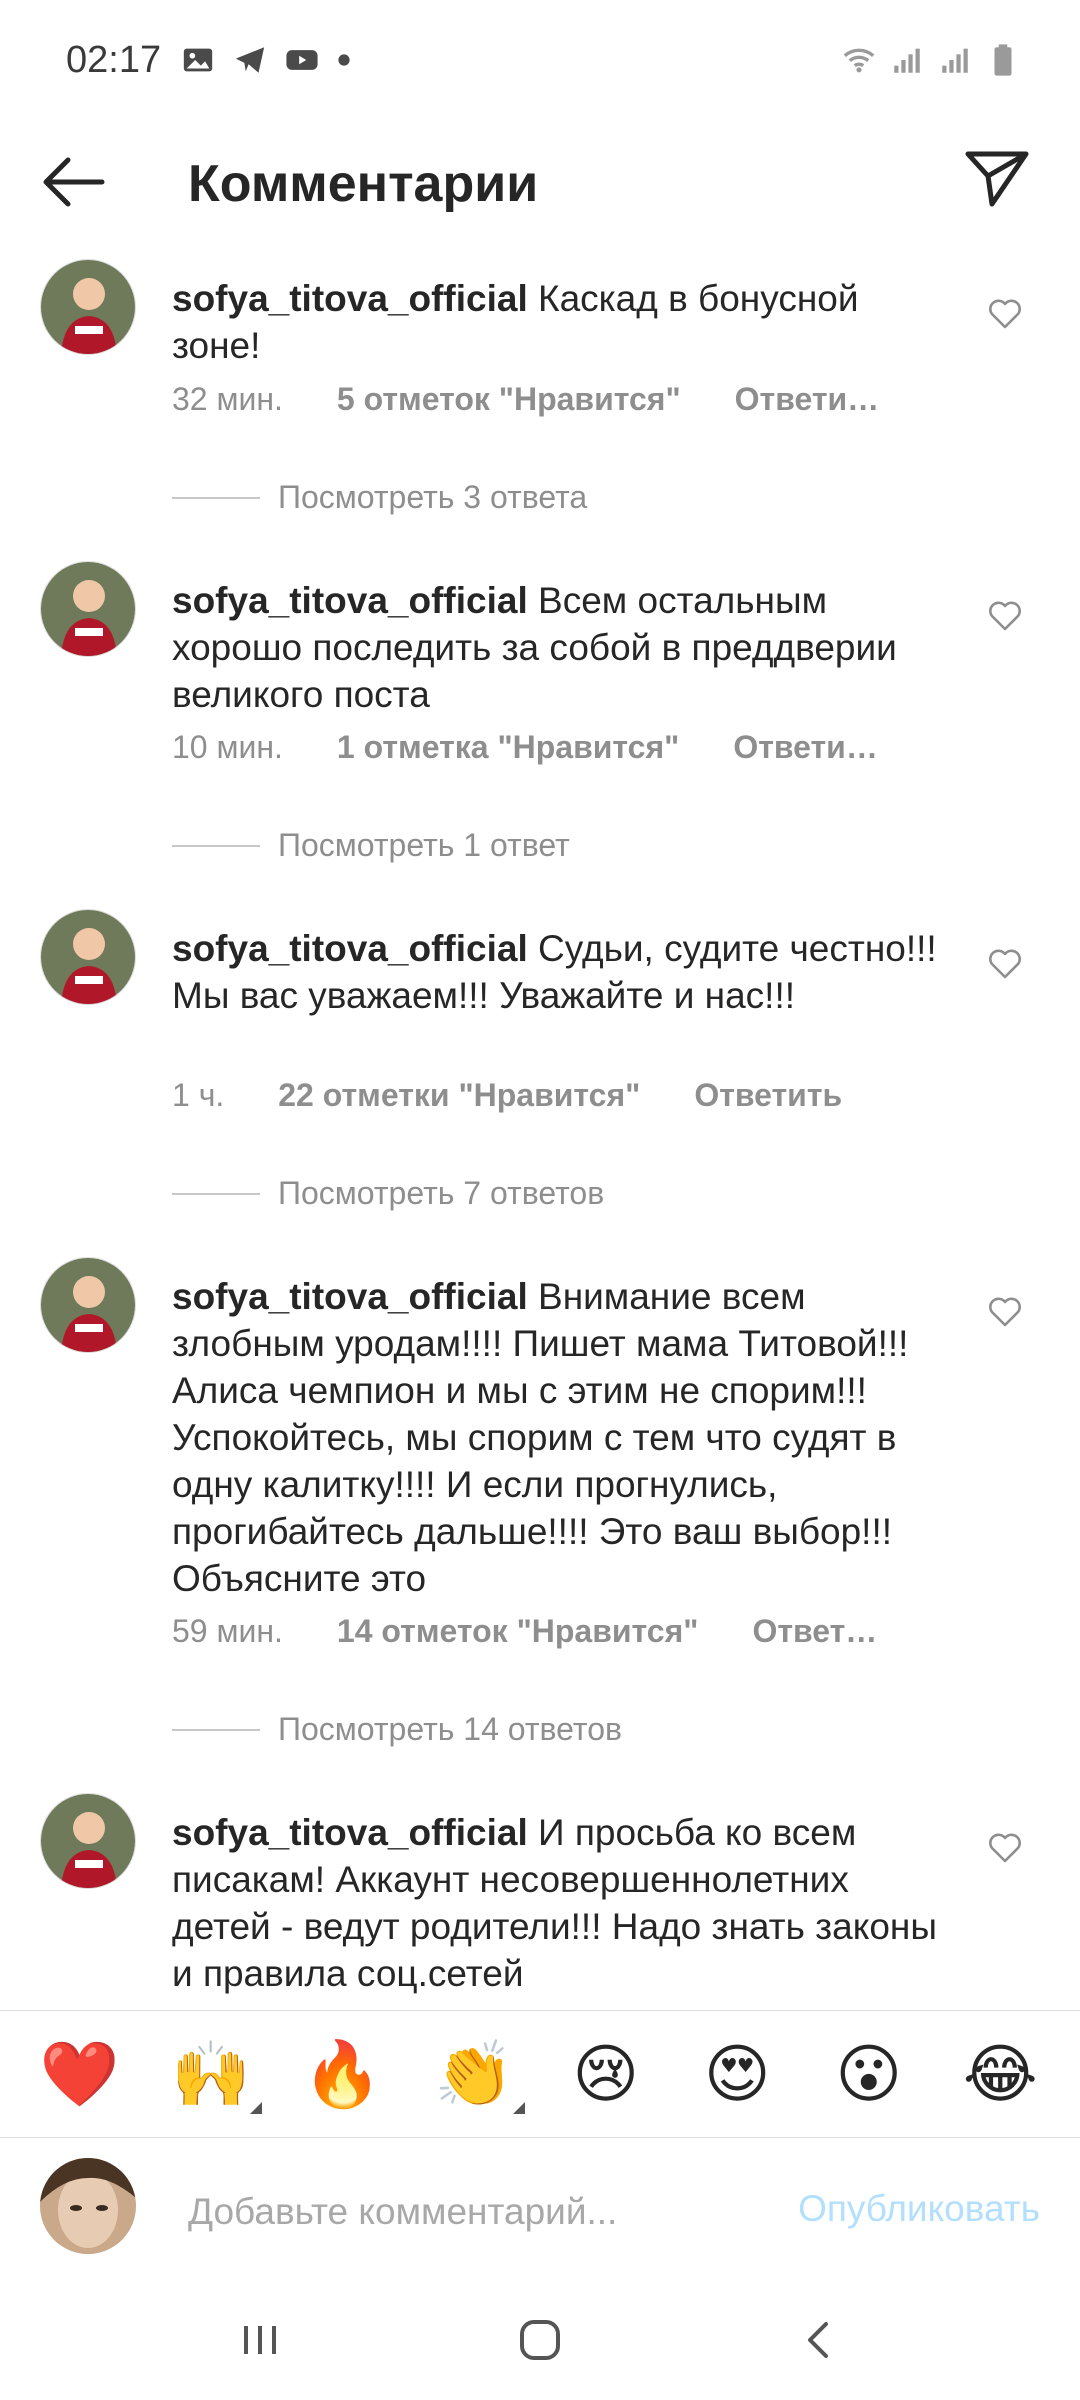 The height and width of the screenshot is (2400, 1080). I want to click on home-icon, so click(540, 2340).